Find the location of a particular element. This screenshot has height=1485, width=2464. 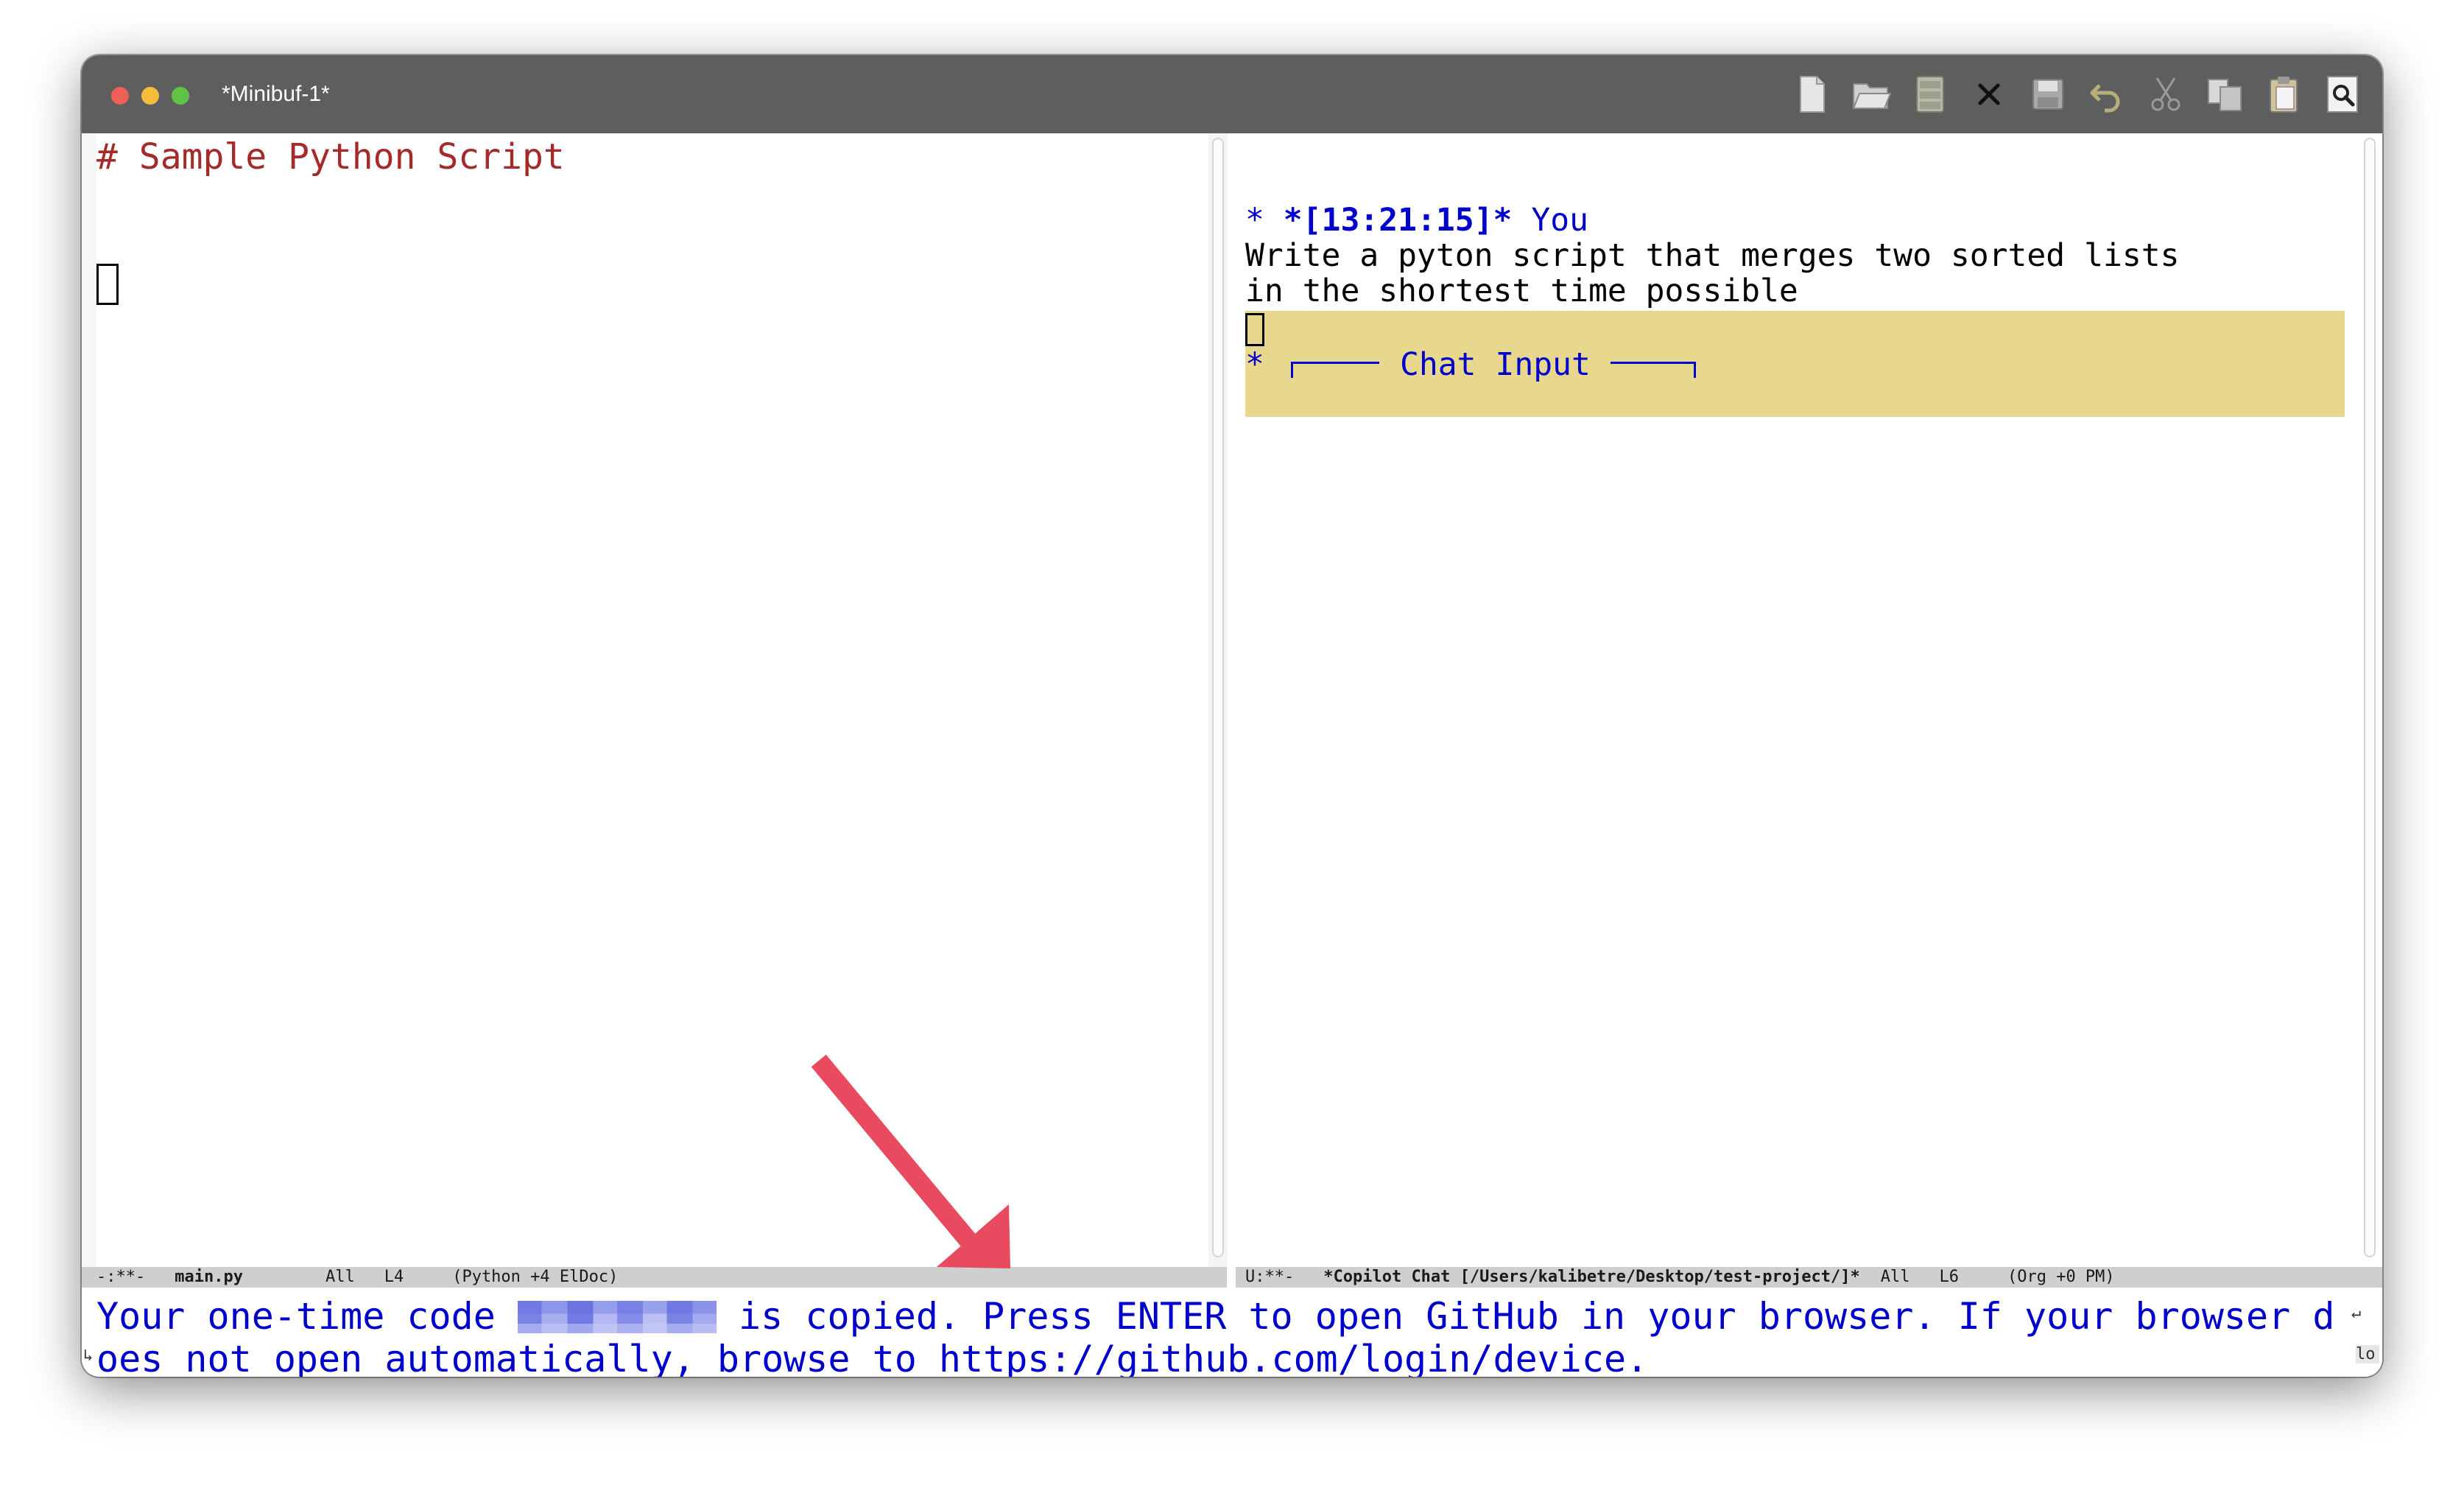

open-folder-icon is located at coordinates (1872, 96).